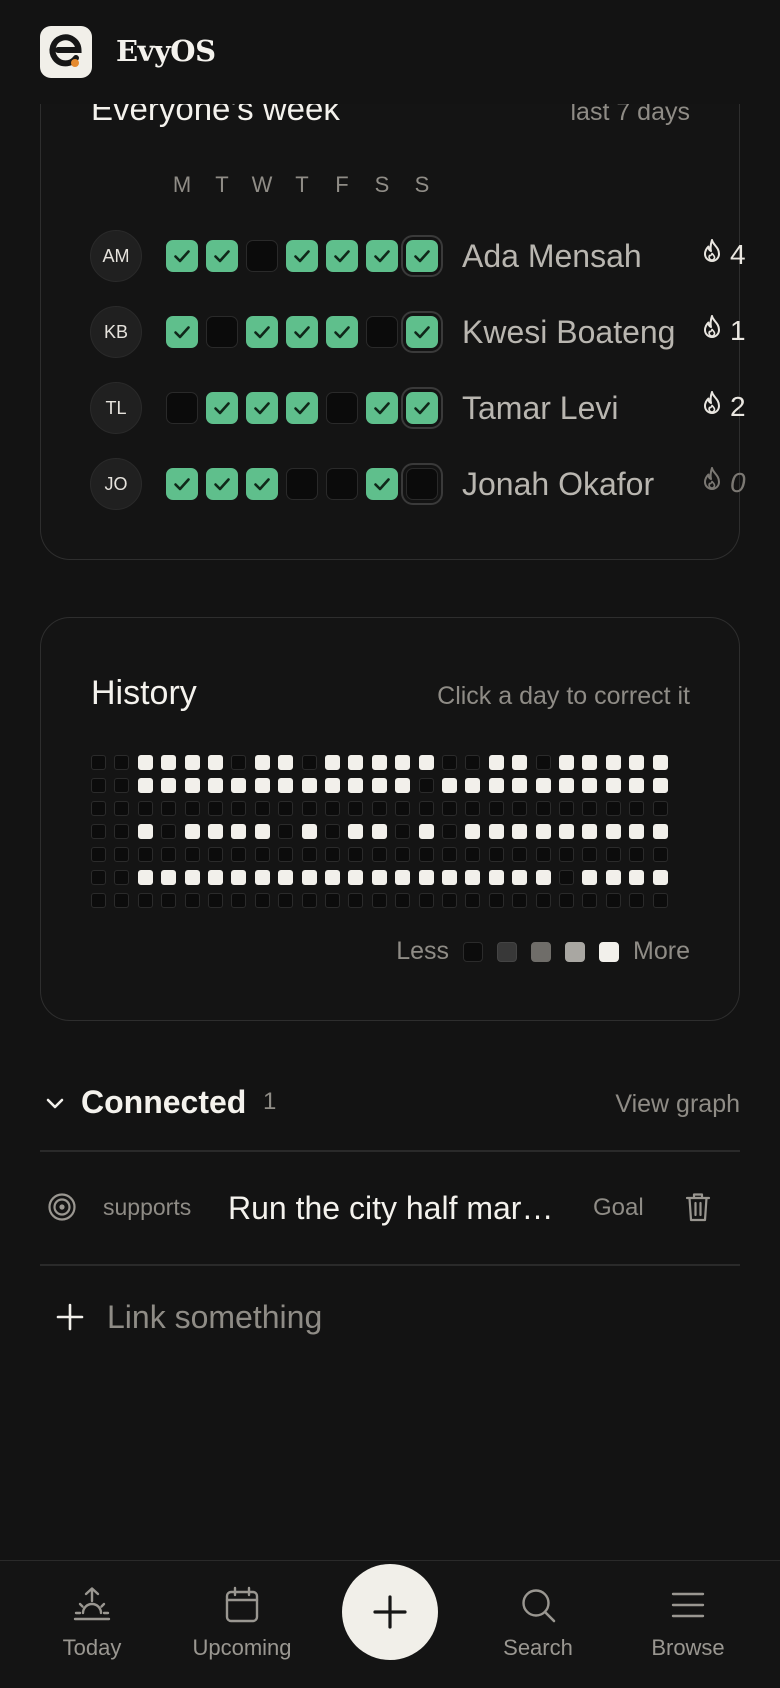 This screenshot has width=780, height=1688. I want to click on add-button, so click(390, 1612).